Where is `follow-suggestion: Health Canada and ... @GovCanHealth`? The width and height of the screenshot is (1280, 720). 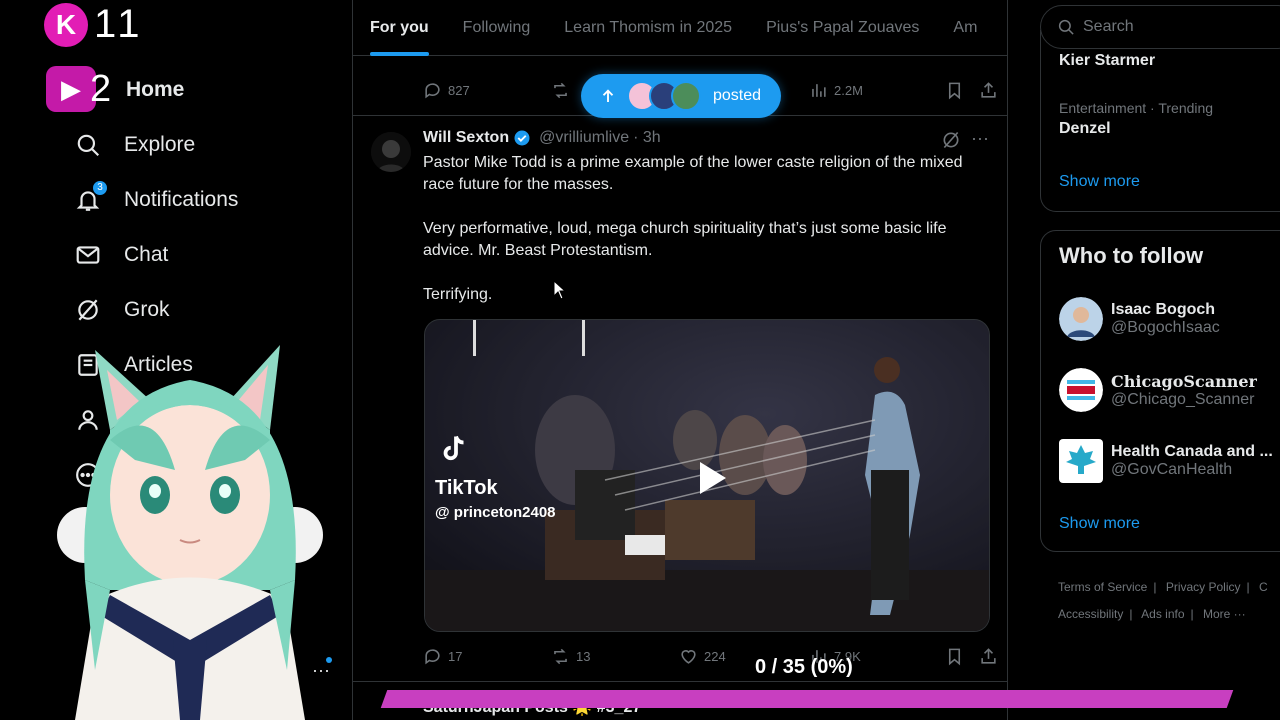
follow-suggestion: Health Canada and ... @GovCanHealth is located at coordinates (1169, 461).